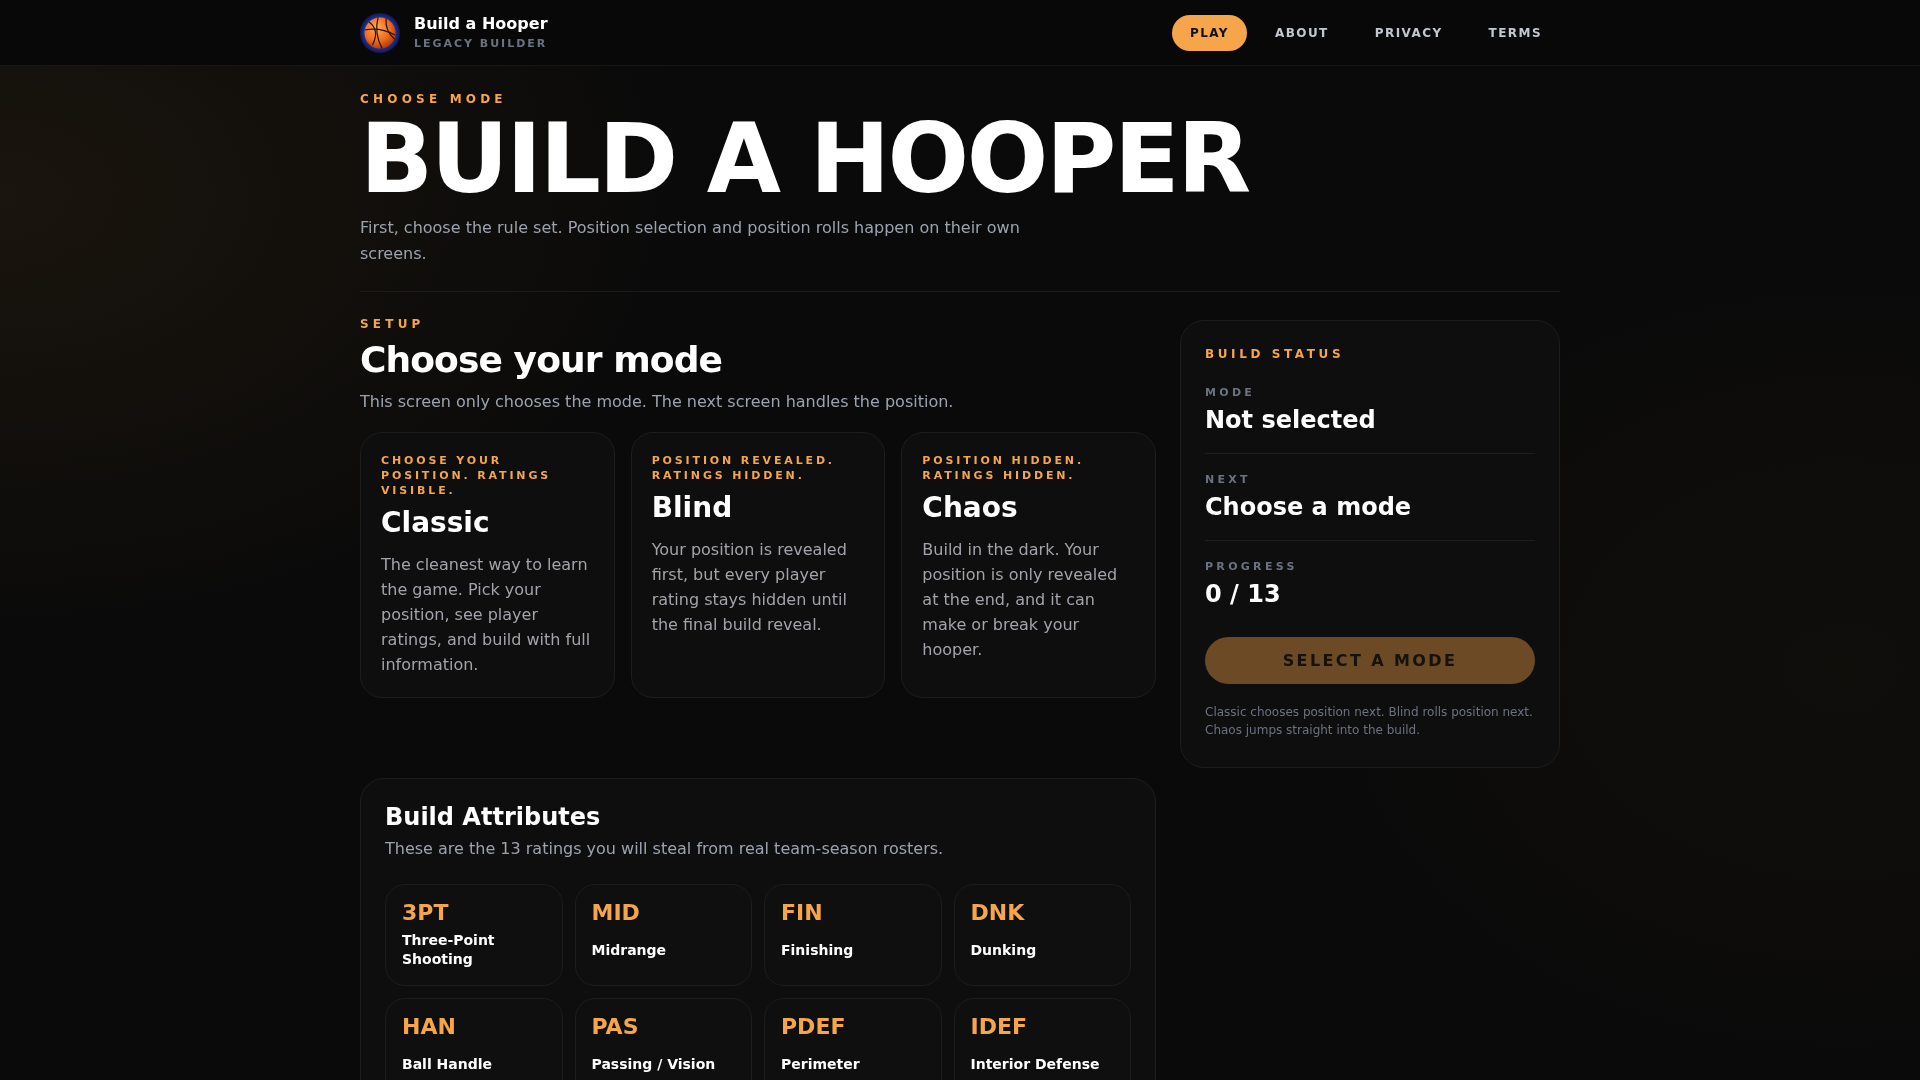 This screenshot has height=1080, width=1920. Describe the element at coordinates (436, 523) in the screenshot. I see `mode-title: Classic` at that location.